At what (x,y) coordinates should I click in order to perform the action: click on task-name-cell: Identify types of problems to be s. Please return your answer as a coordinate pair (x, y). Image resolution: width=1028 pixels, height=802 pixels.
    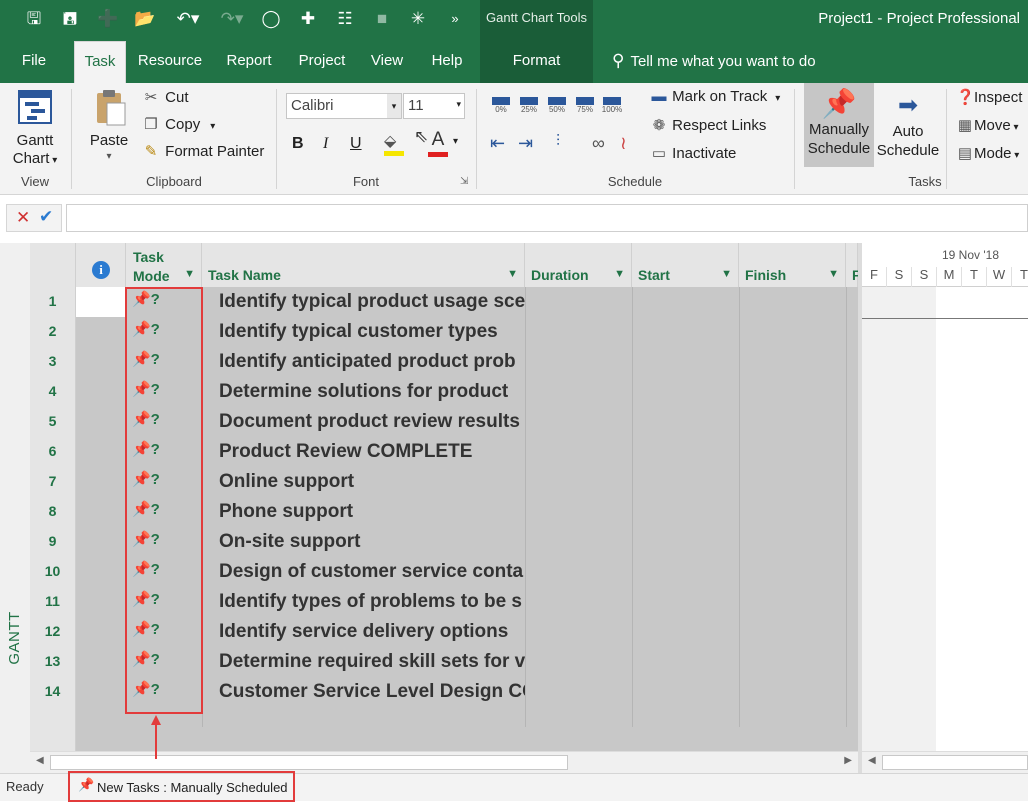
    Looking at the image, I should click on (372, 602).